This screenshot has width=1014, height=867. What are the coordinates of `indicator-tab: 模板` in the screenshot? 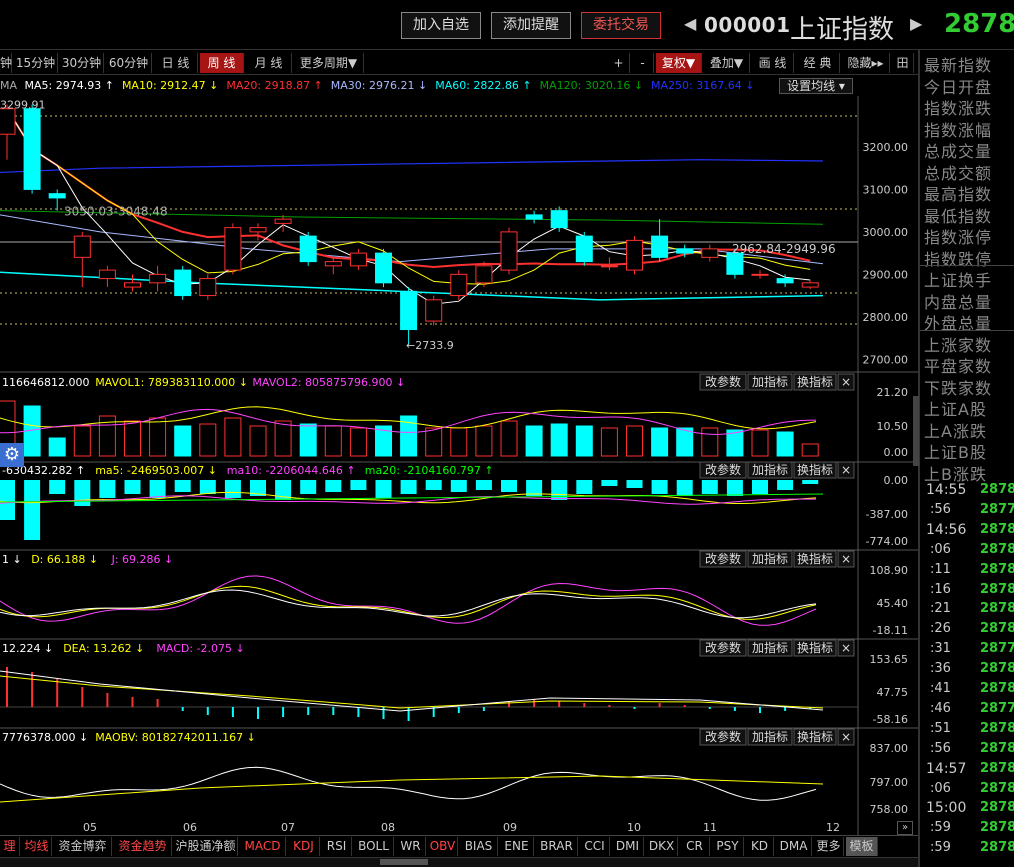 It's located at (862, 846).